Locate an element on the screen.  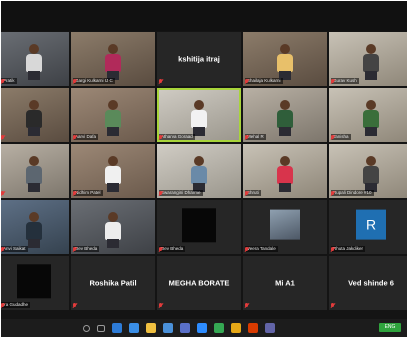
participant-tile: Gargi Kulkarni IJ C is located at coordinates (113, 59).